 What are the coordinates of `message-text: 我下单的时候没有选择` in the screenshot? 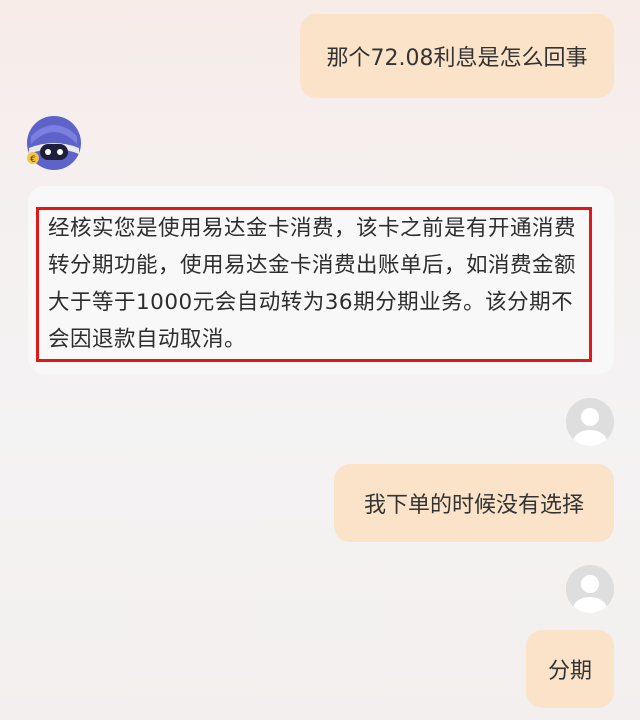 It's located at (473, 505).